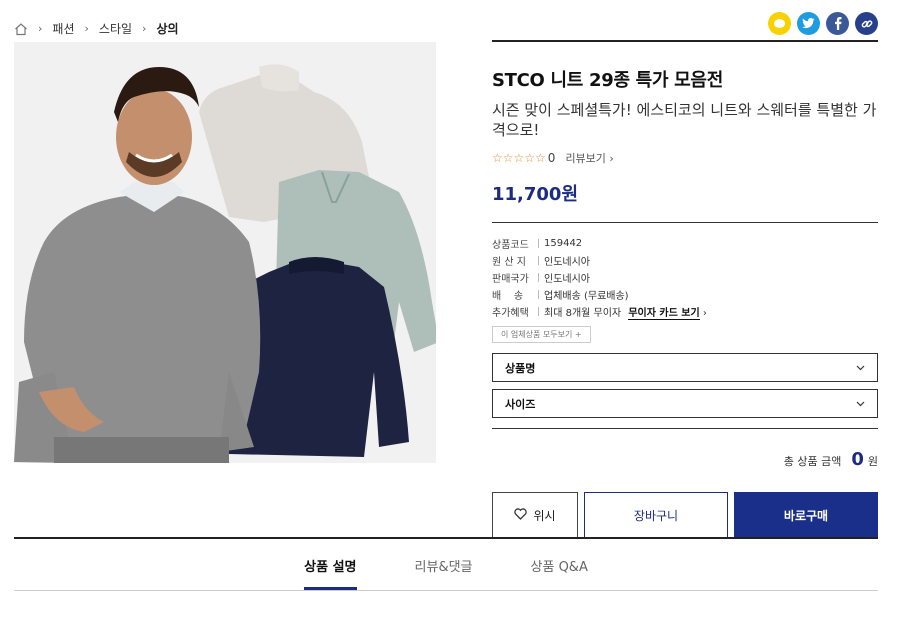 The width and height of the screenshot is (900, 620). I want to click on breadcrumb-item-fashion: 패션, so click(63, 28).